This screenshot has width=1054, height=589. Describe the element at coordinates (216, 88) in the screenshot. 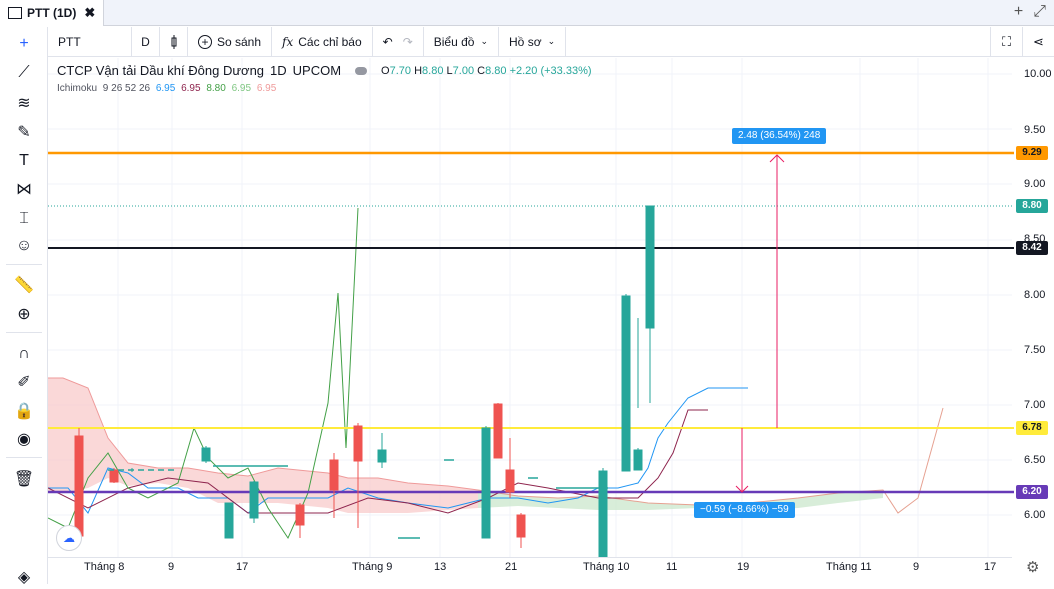

I see `indicator-value: 8.80` at that location.